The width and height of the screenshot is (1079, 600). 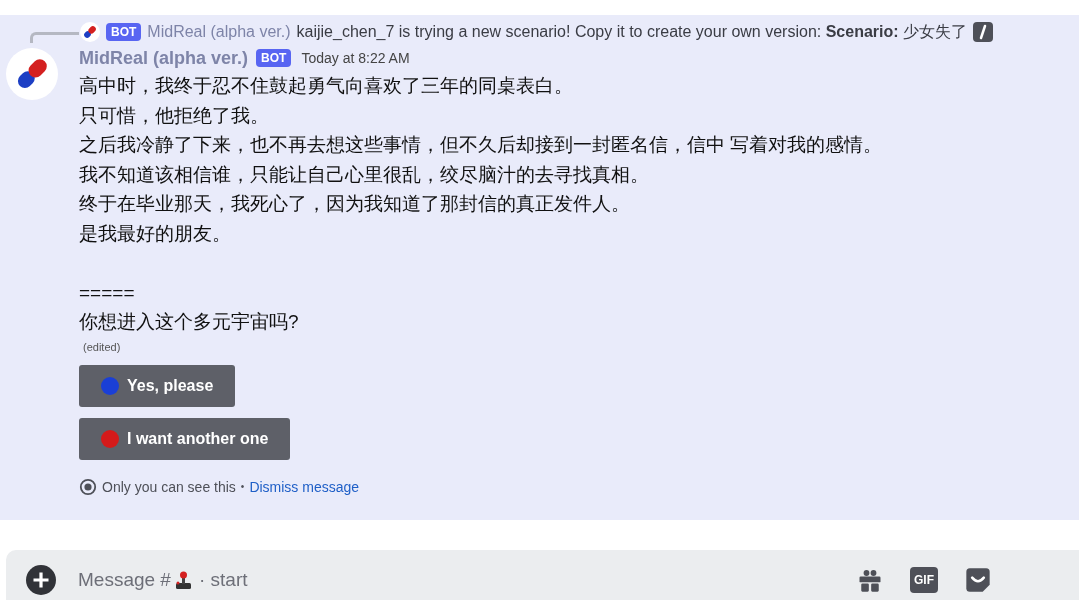 What do you see at coordinates (364, 174) in the screenshot?
I see `message-line: 我不知道该相信谁，只能让自己心里很乱，绞尽脑汁的去寻找真相。` at bounding box center [364, 174].